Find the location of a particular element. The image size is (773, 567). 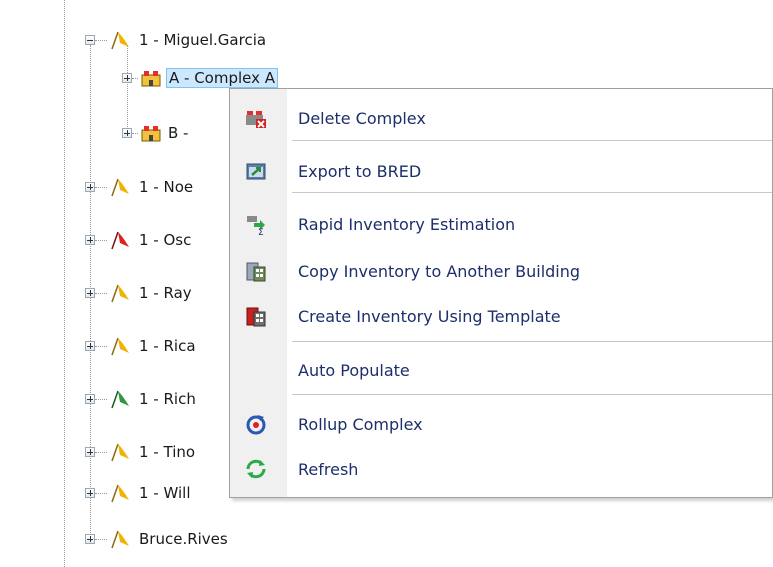

tree-node-label: 1 - Ray is located at coordinates (165, 293).